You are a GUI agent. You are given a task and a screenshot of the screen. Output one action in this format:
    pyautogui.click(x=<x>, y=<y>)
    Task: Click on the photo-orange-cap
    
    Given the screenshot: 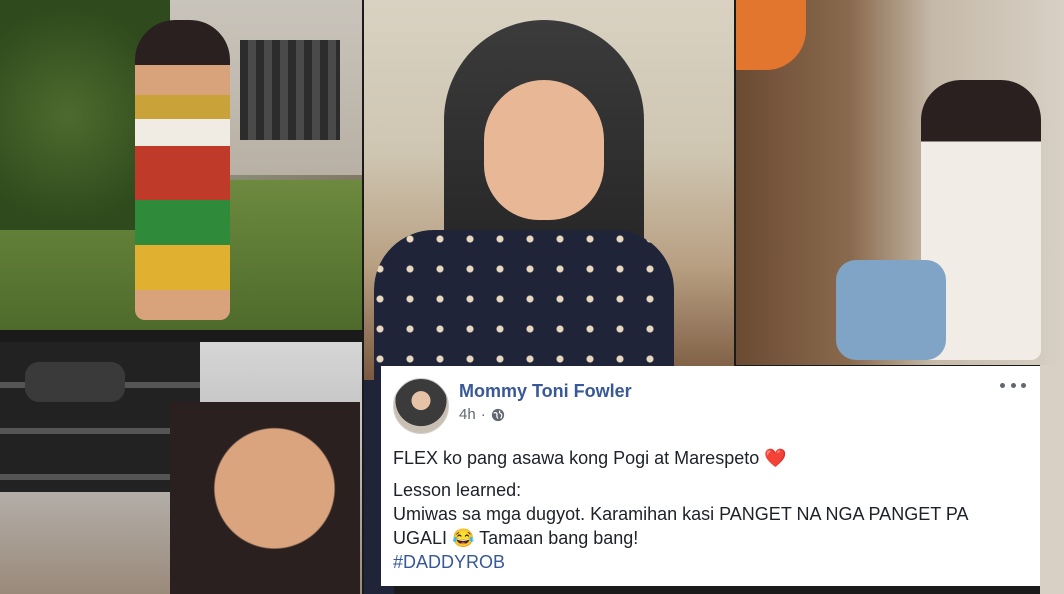 What is the action you would take?
    pyautogui.click(x=771, y=35)
    